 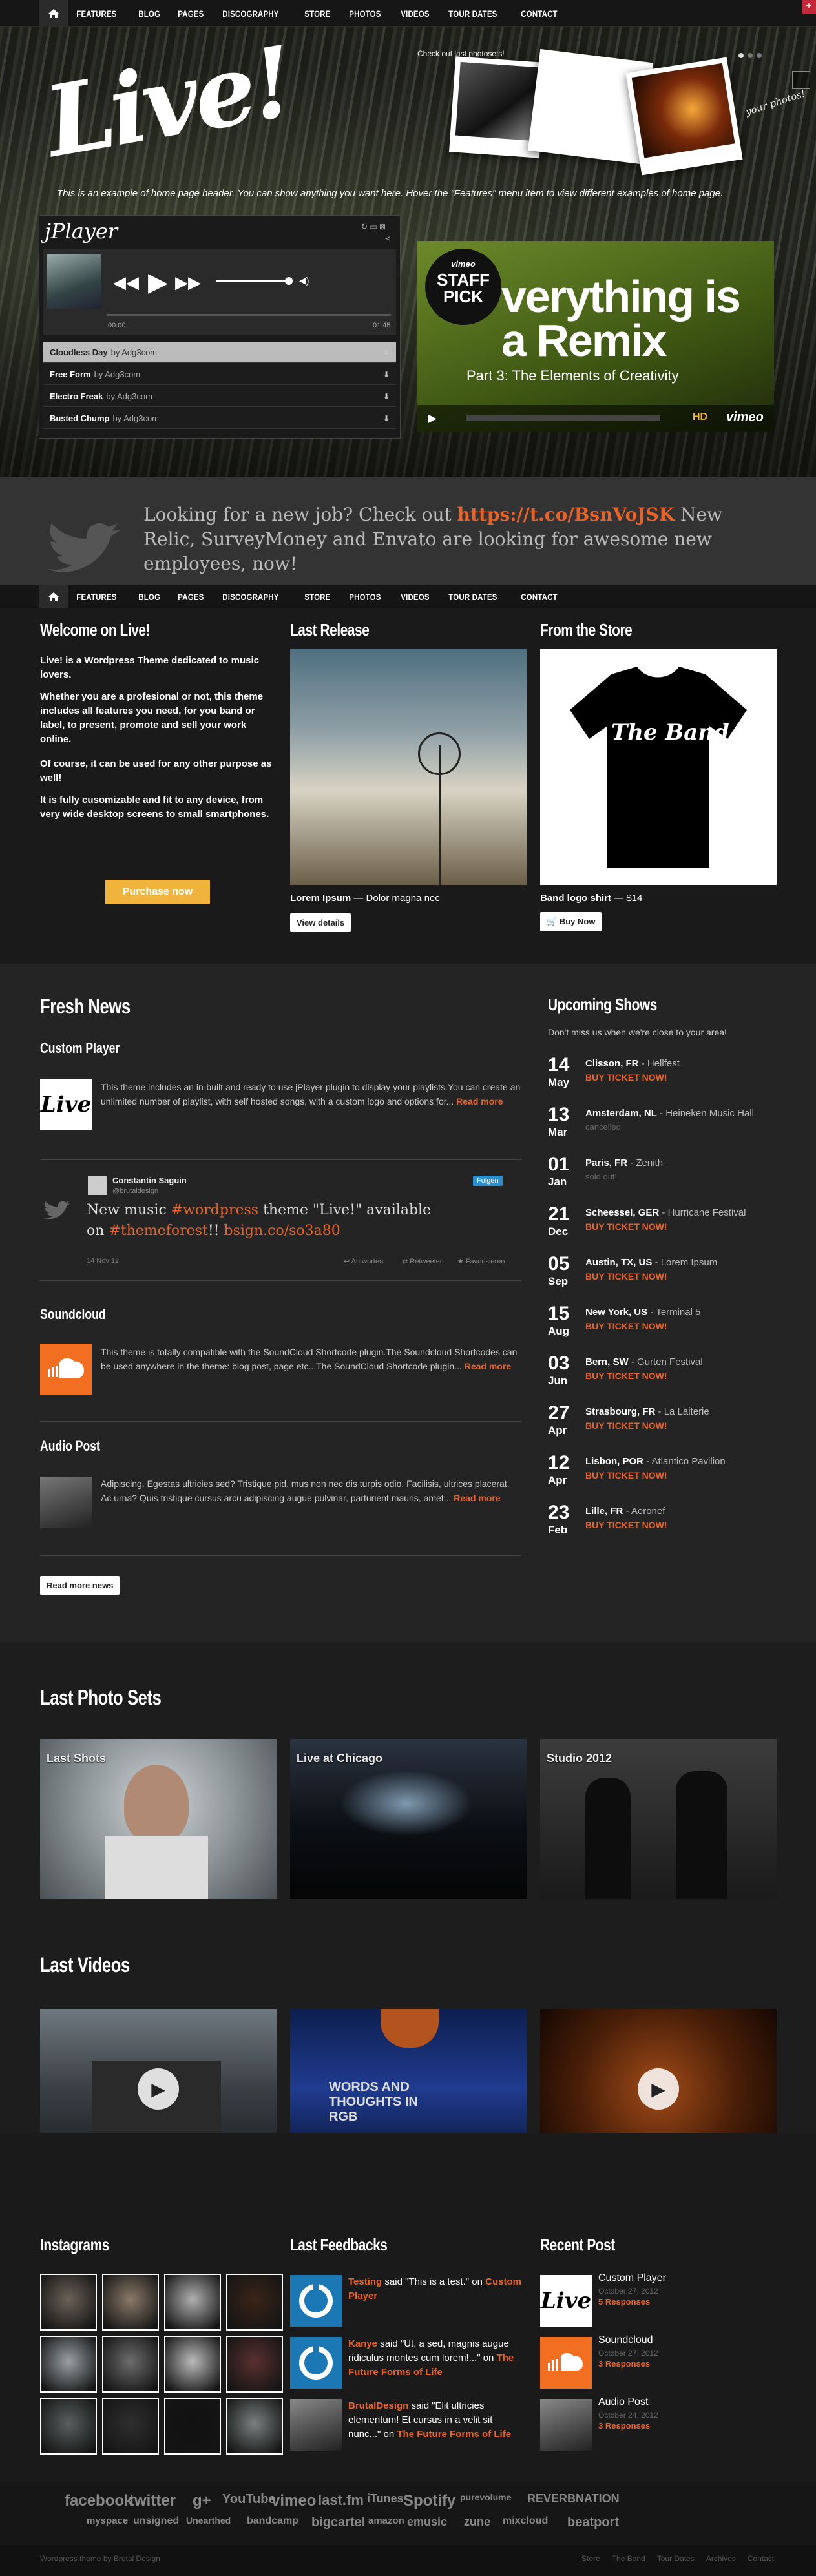 I want to click on next-icon: ▶▶, so click(x=188, y=283).